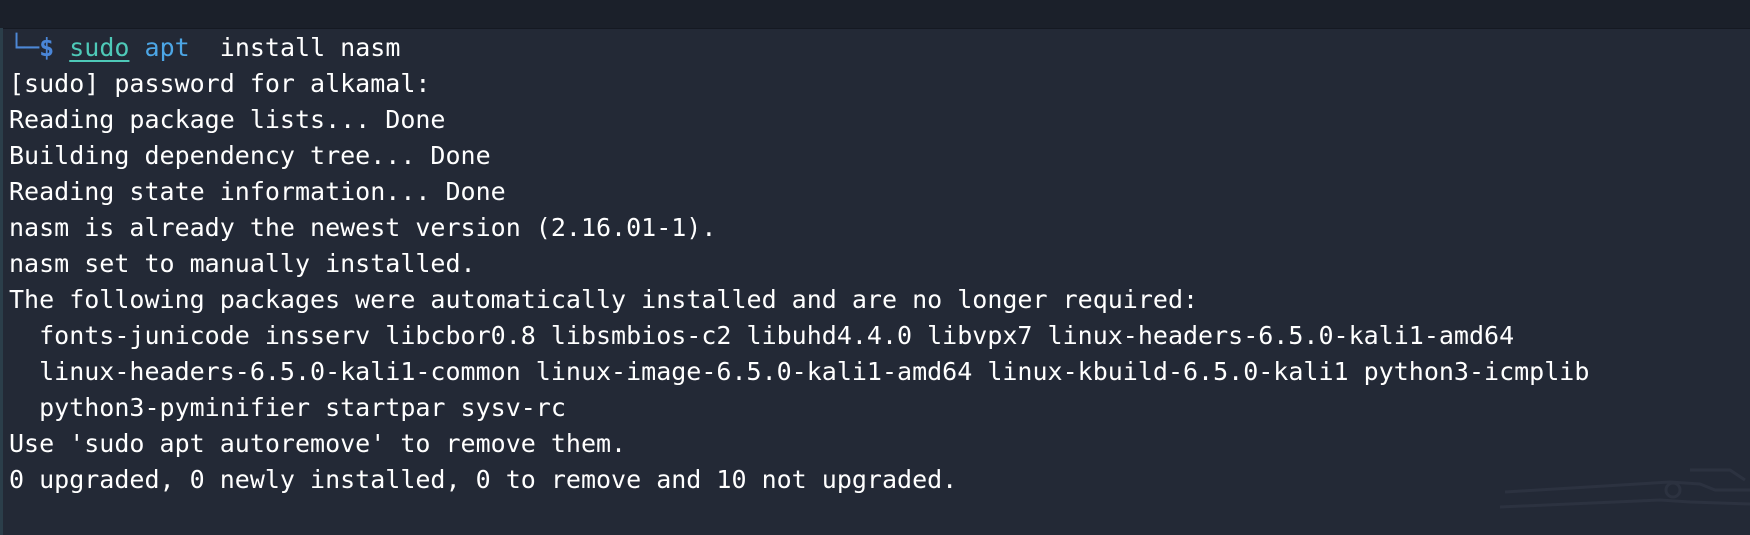 The width and height of the screenshot is (1750, 535). Describe the element at coordinates (242, 263) in the screenshot. I see `output-line: nasm set to manually installed.` at that location.